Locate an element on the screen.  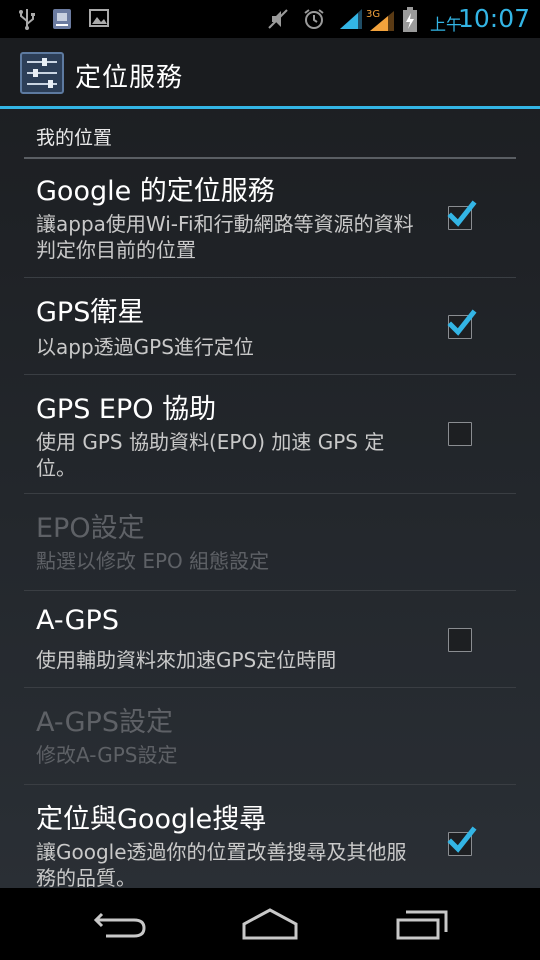
battery-charging-icon is located at coordinates (410, 19).